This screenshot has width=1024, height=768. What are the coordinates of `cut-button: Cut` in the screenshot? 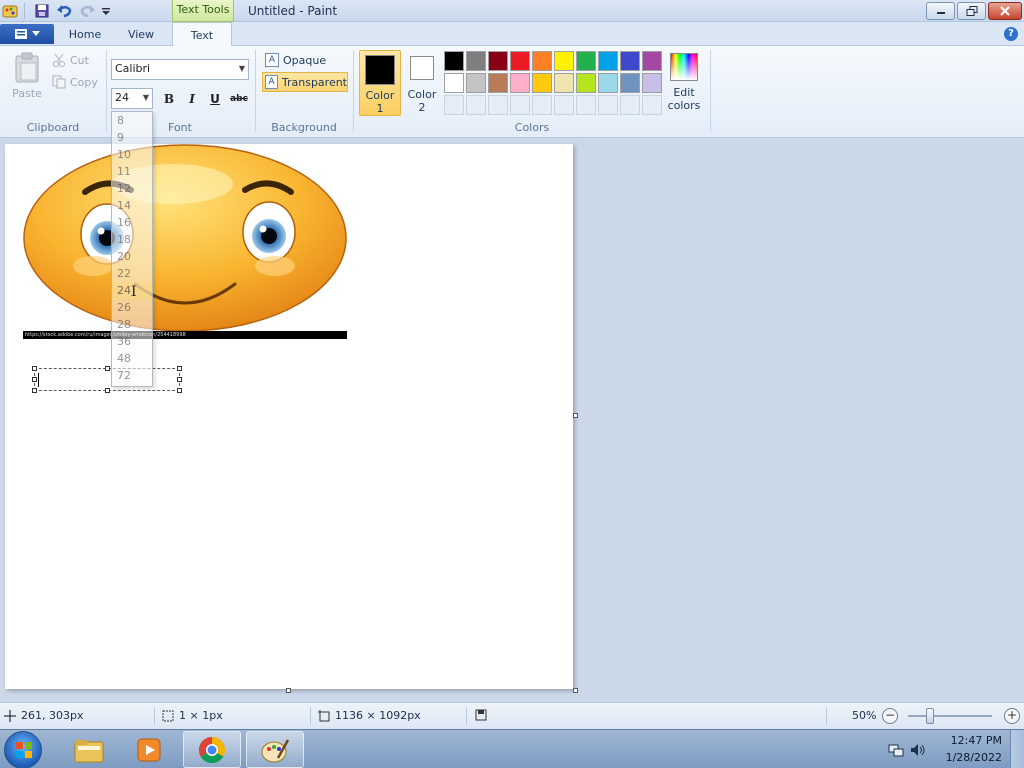 It's located at (70, 60).